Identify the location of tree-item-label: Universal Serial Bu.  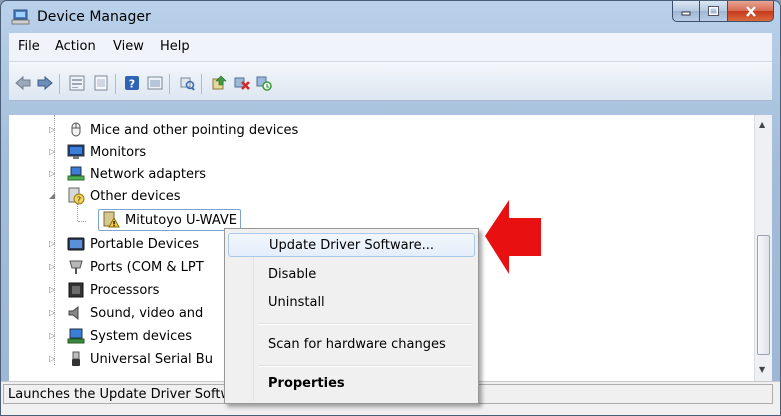
(151, 359).